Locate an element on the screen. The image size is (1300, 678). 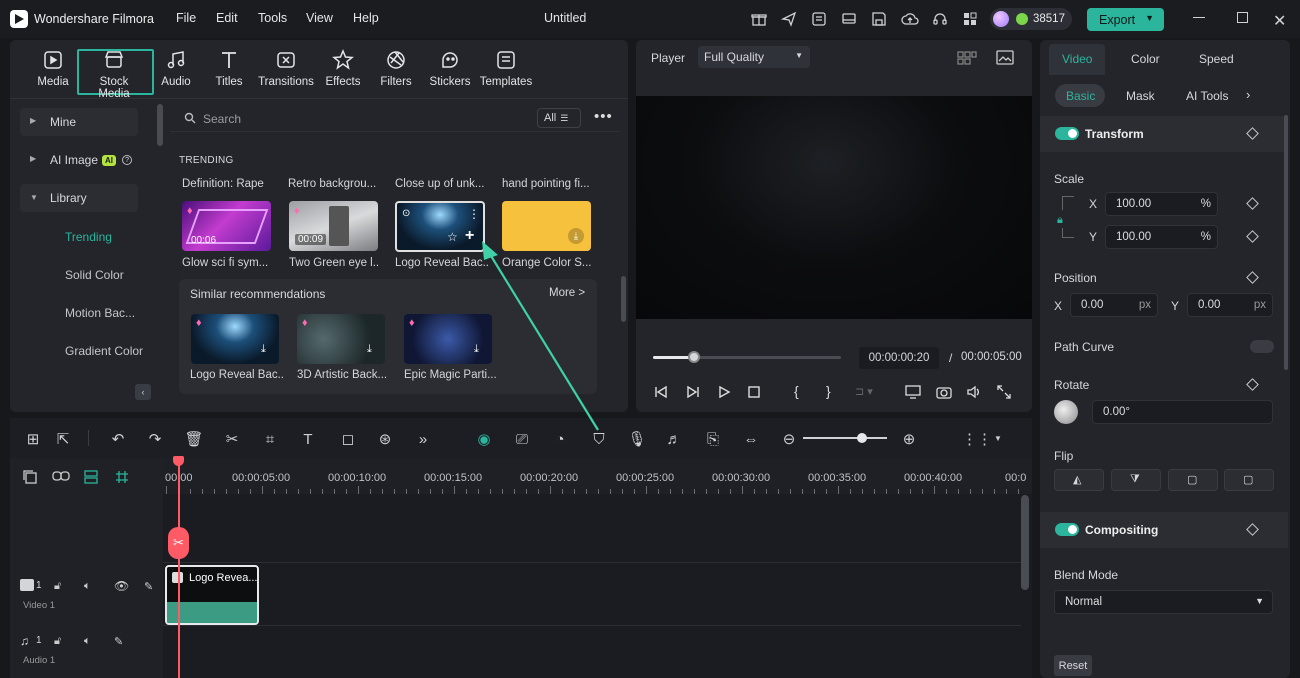
menu-help: Help is located at coordinates (366, 18).